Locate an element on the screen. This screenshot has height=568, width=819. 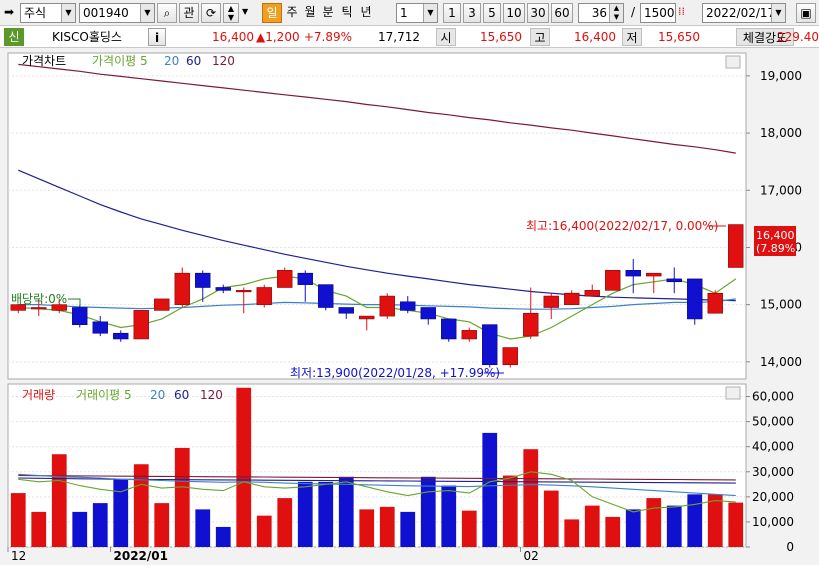
date-select: 2022/02/17 ▼ is located at coordinates (744, 13).